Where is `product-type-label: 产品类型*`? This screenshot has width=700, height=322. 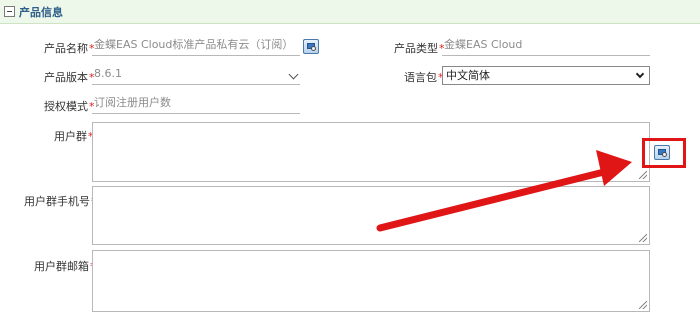
product-type-label: 产品类型* is located at coordinates (419, 48).